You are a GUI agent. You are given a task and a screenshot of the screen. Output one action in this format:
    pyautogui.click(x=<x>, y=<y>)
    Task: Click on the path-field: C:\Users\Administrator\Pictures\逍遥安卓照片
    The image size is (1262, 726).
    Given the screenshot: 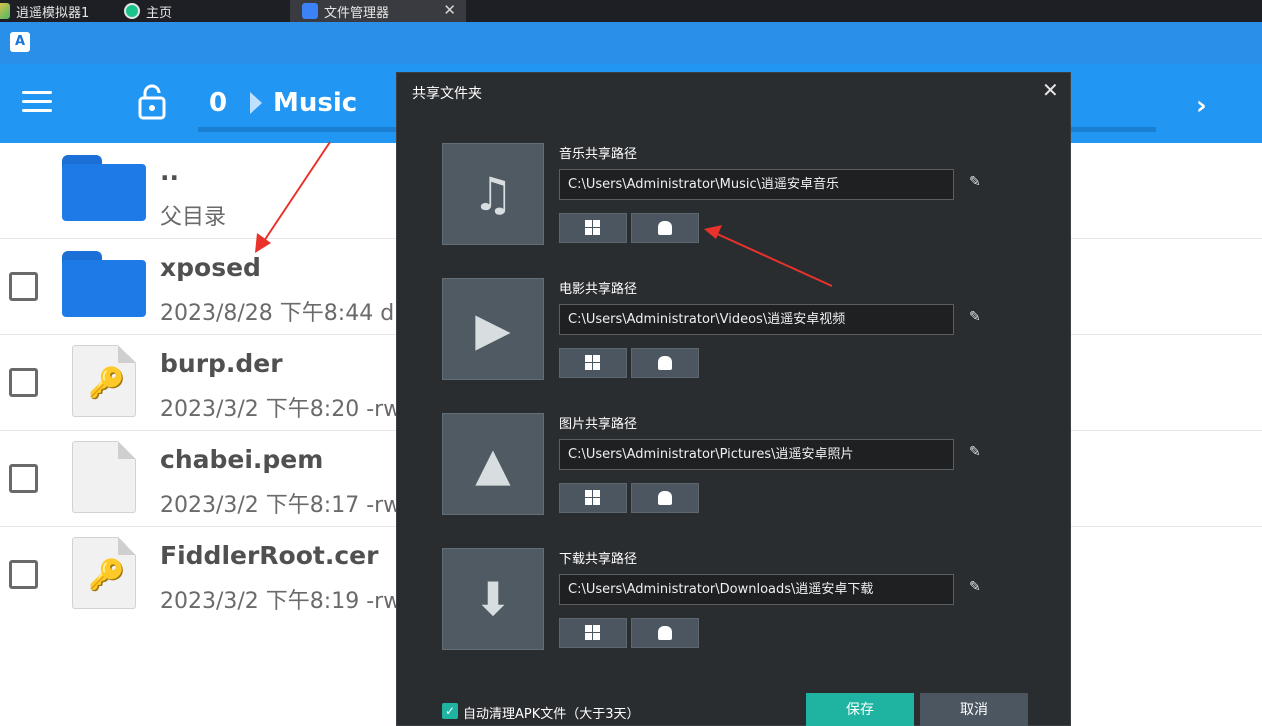 What is the action you would take?
    pyautogui.click(x=756, y=454)
    